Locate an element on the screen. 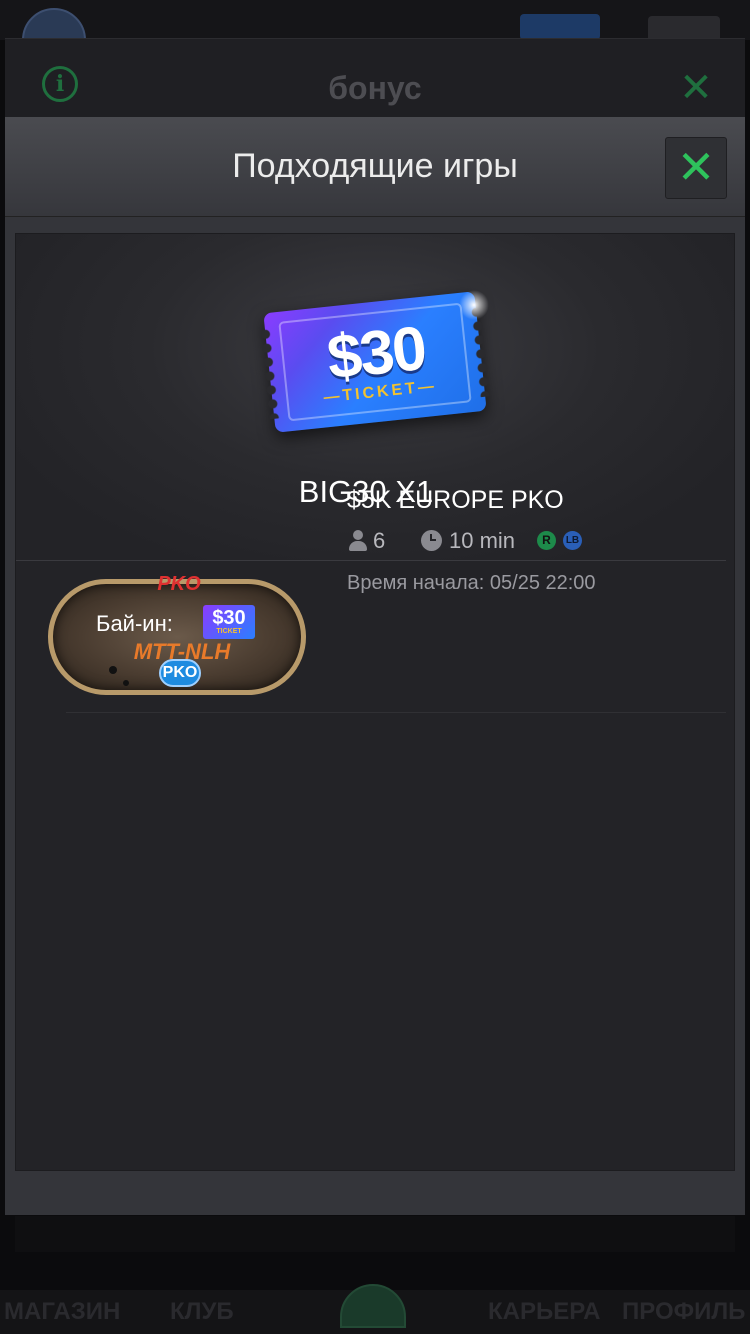 The height and width of the screenshot is (1334, 750). modal-header: Подходящие игры ✕ is located at coordinates (375, 167).